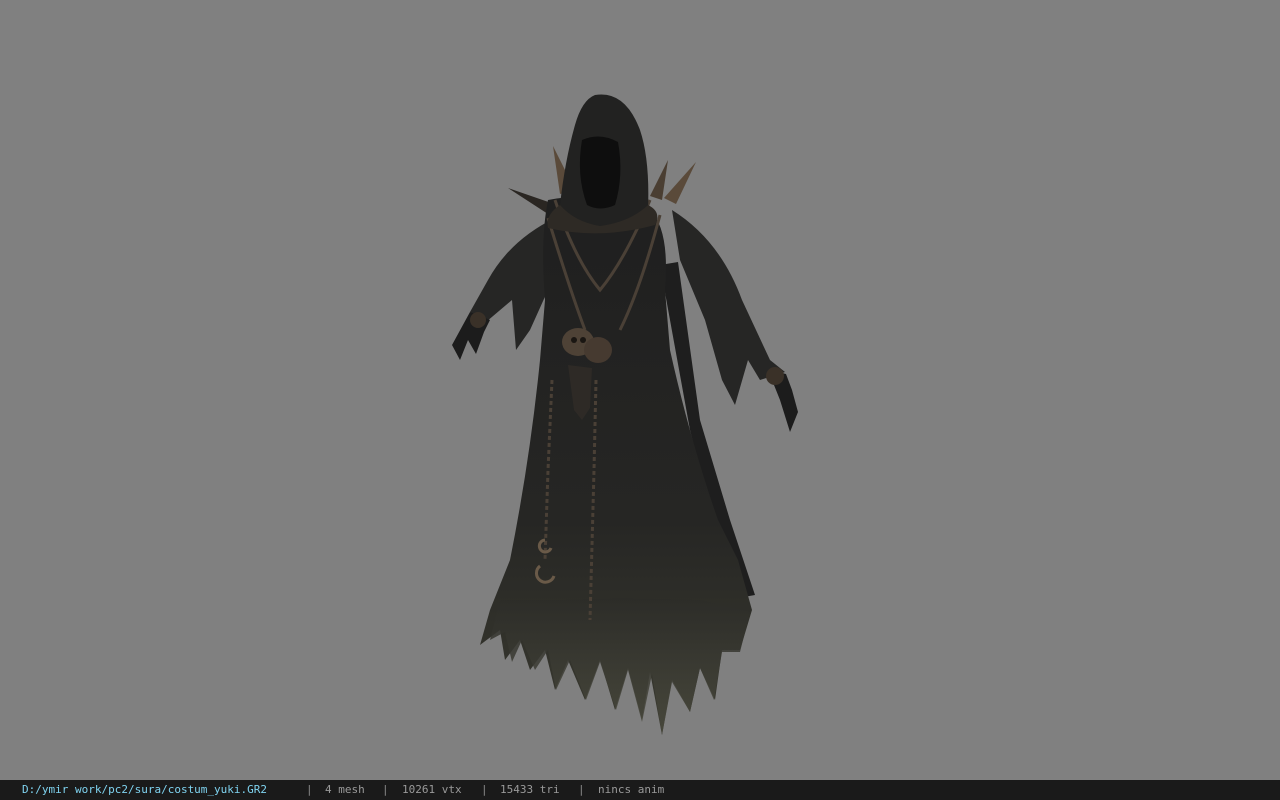 Image resolution: width=1280 pixels, height=800 pixels. Describe the element at coordinates (602, 164) in the screenshot. I see `hood` at that location.